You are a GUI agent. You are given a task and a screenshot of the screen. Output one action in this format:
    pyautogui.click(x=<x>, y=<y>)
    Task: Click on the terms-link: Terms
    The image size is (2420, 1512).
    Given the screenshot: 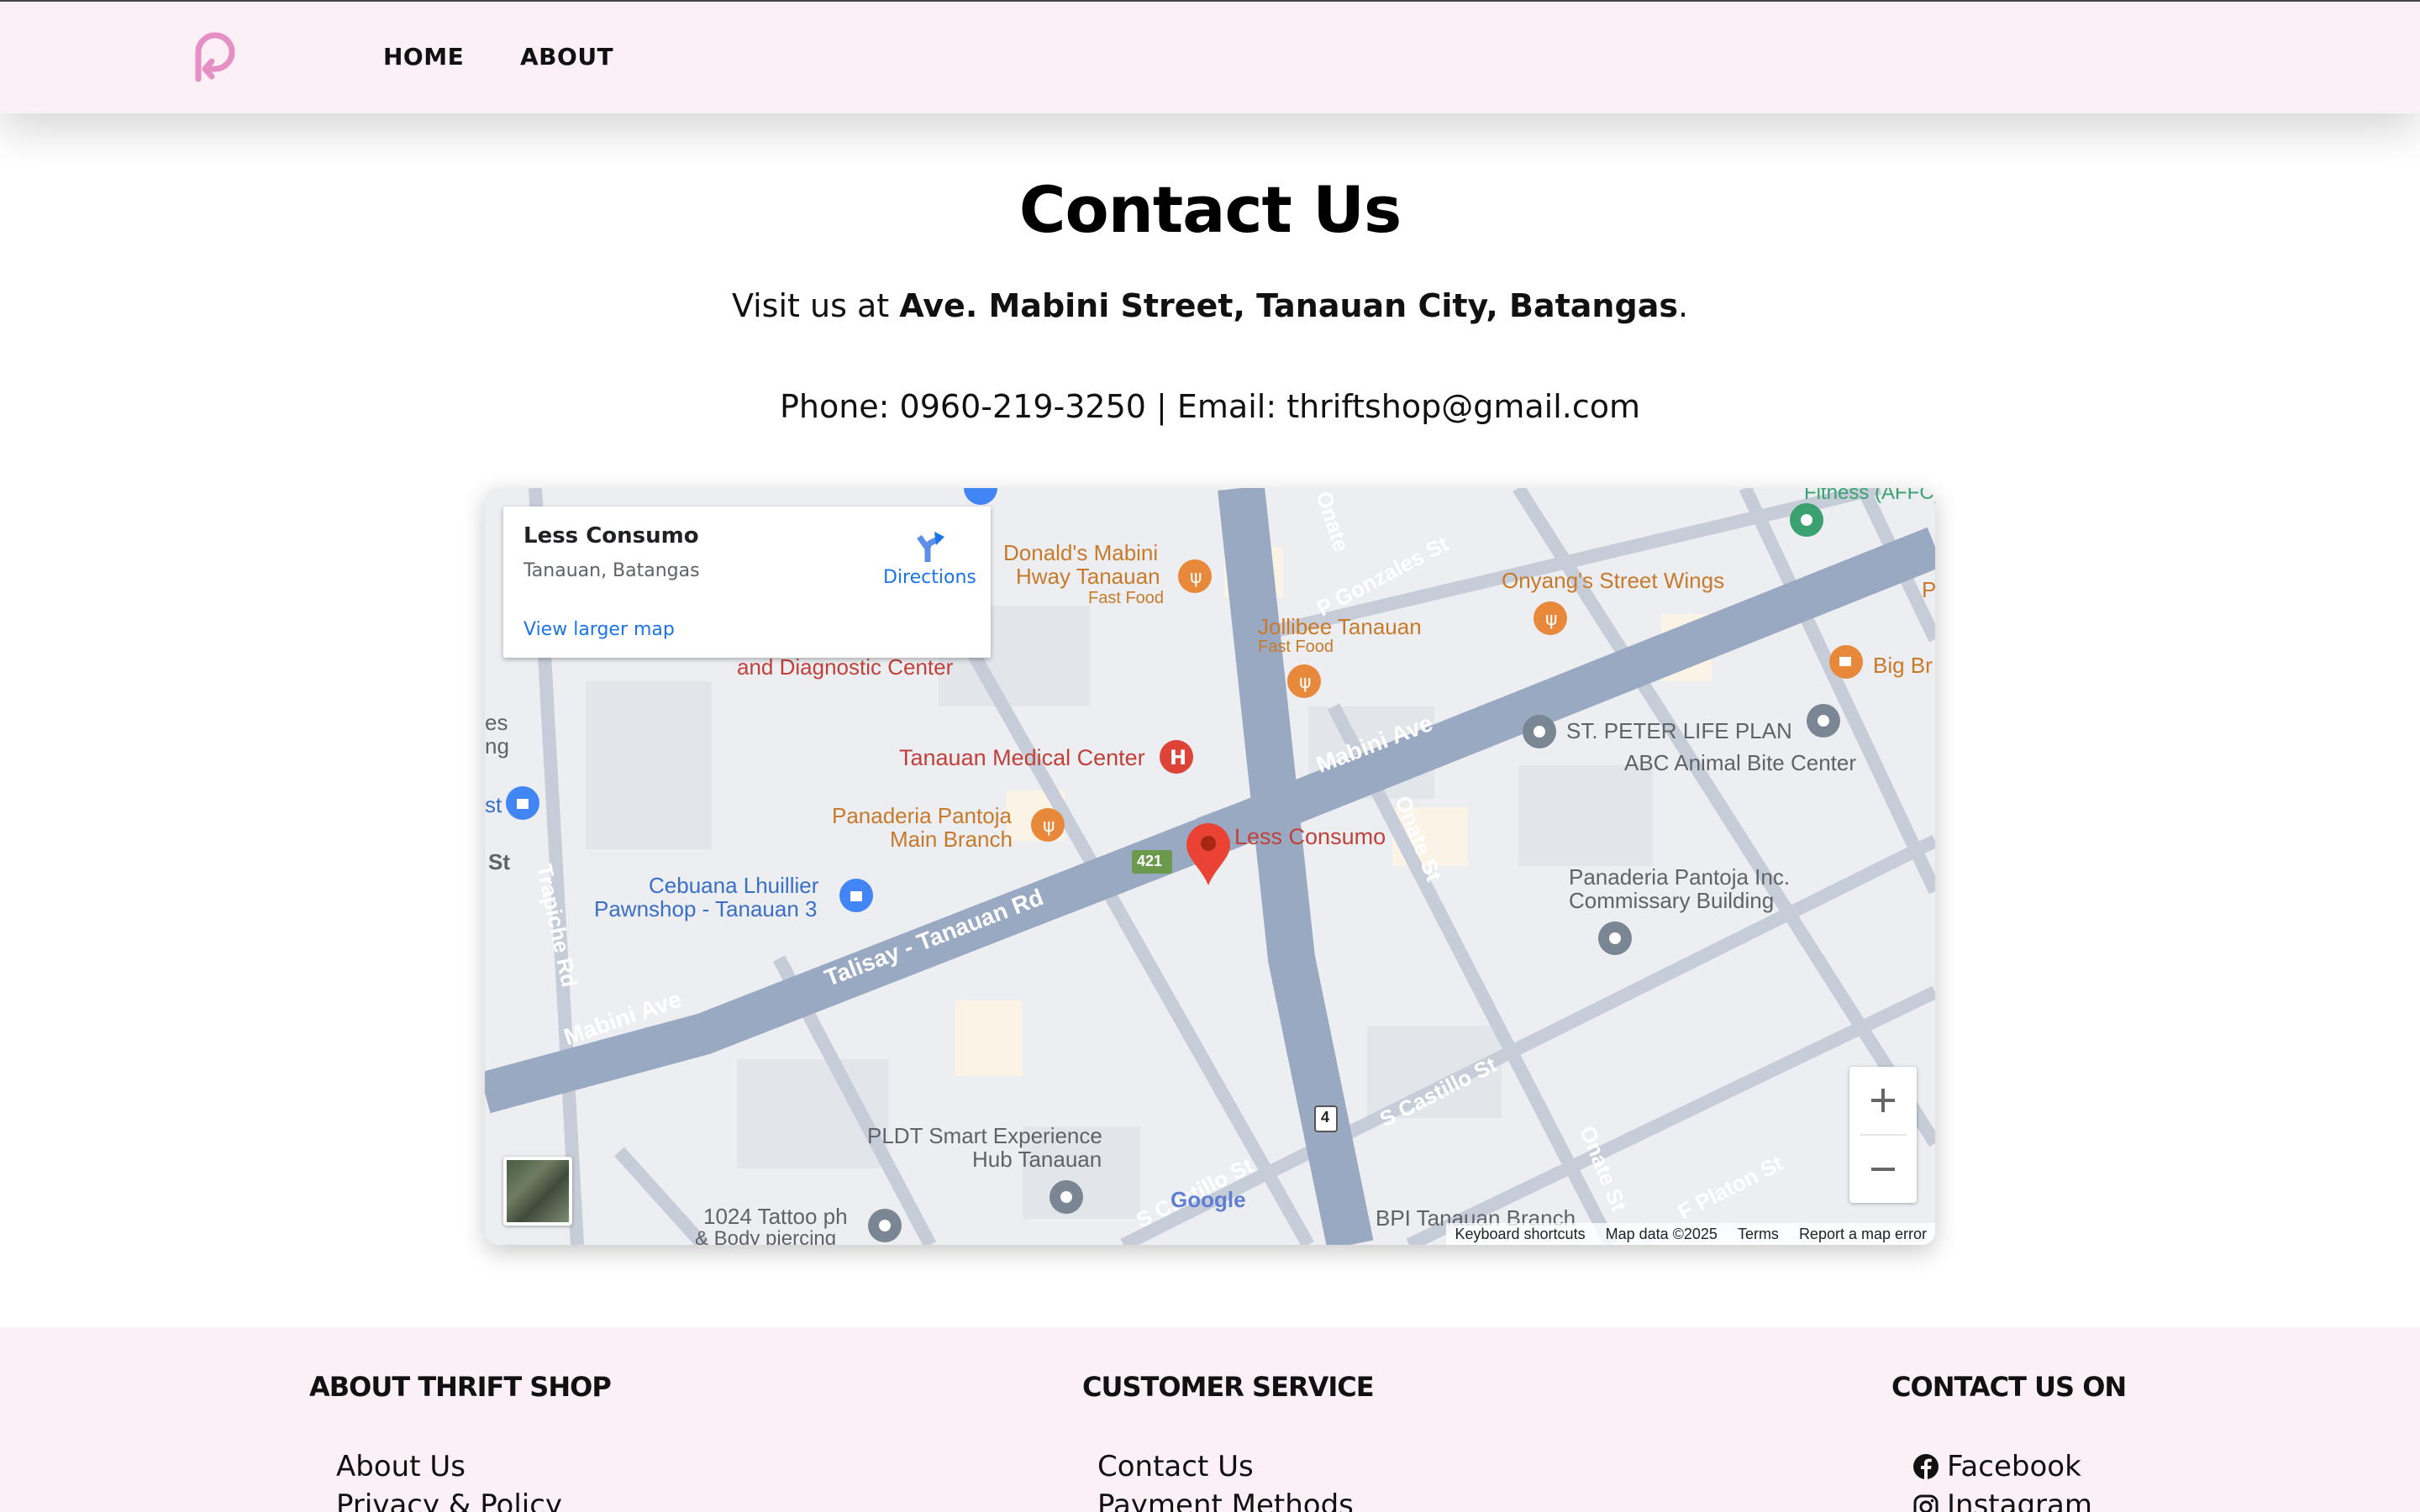 What is the action you would take?
    pyautogui.click(x=1758, y=1234)
    